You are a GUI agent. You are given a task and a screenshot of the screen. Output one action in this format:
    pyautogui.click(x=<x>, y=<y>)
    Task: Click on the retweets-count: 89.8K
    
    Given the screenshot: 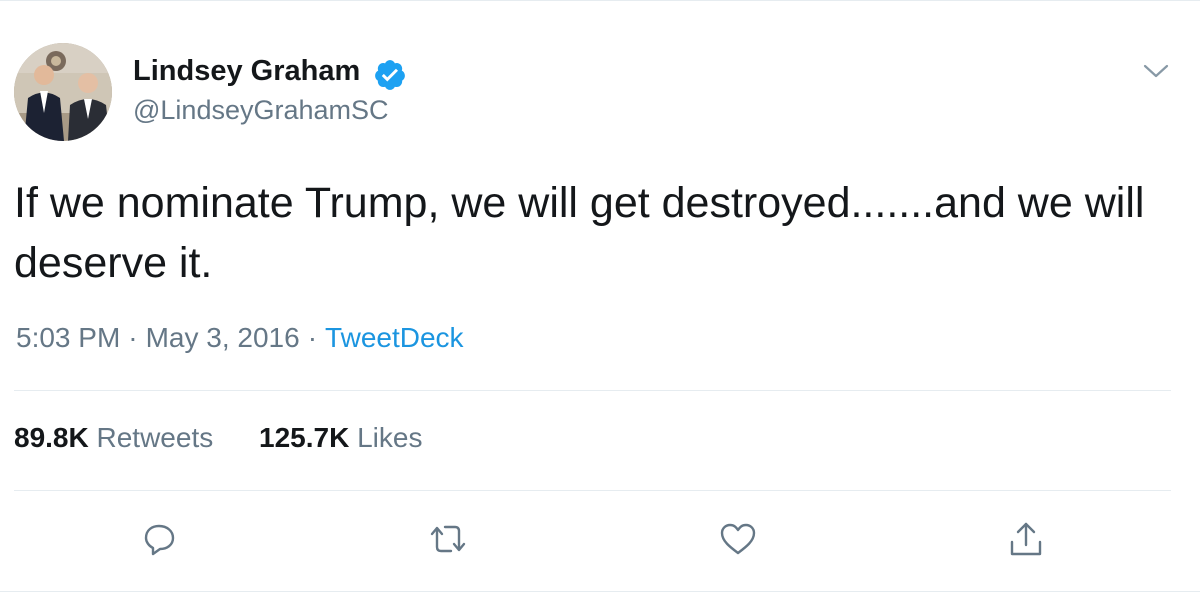 What is the action you would take?
    pyautogui.click(x=51, y=437)
    